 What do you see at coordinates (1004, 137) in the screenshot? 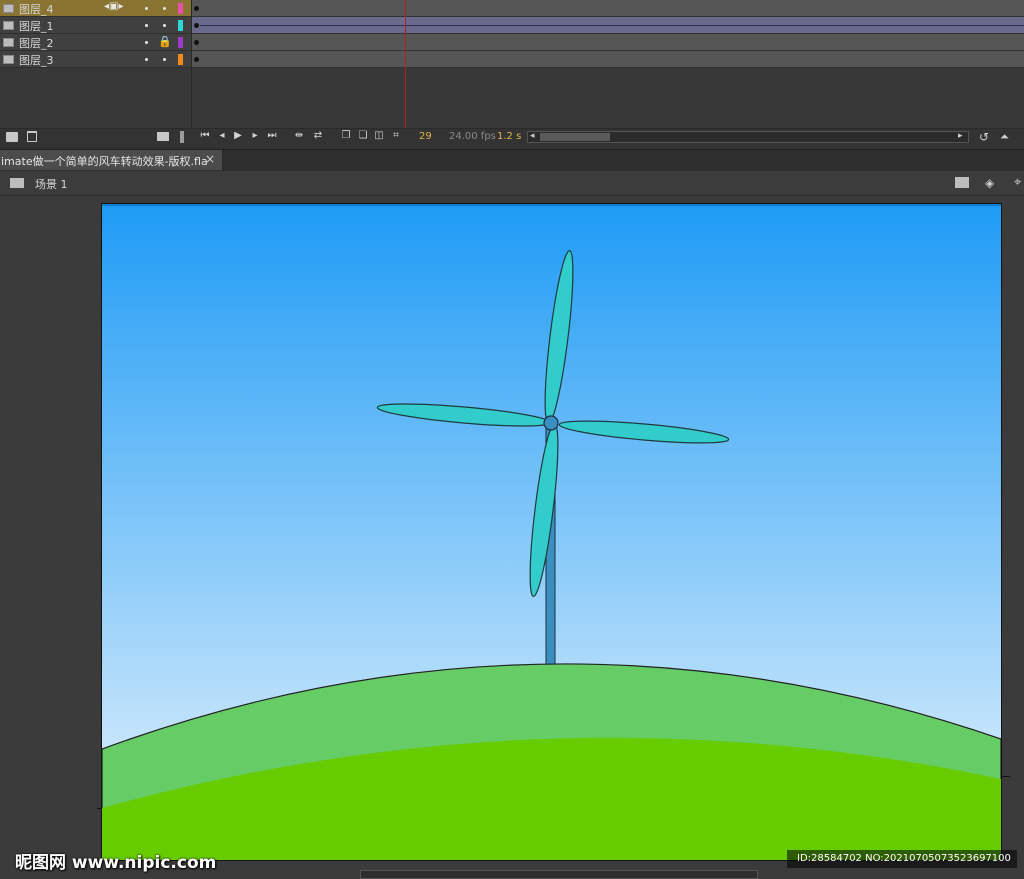
I see `collapse-icon: ⏶` at bounding box center [1004, 137].